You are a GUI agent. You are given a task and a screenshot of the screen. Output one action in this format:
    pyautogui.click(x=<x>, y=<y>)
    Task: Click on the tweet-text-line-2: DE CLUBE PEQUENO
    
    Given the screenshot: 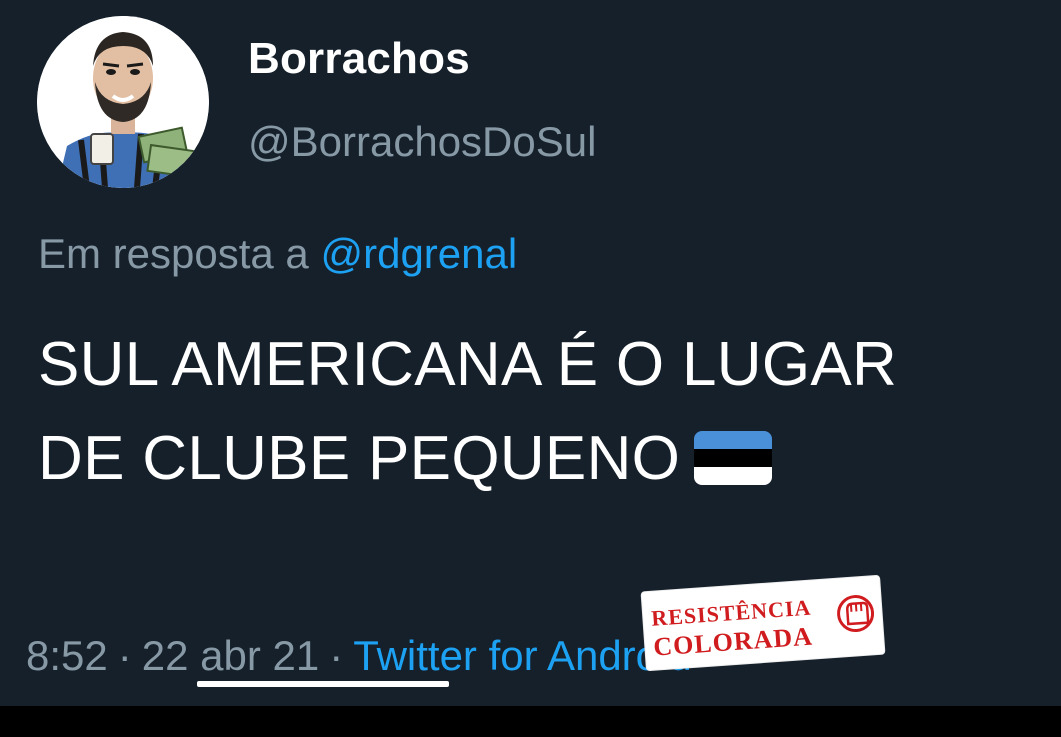 What is the action you would take?
    pyautogui.click(x=359, y=458)
    